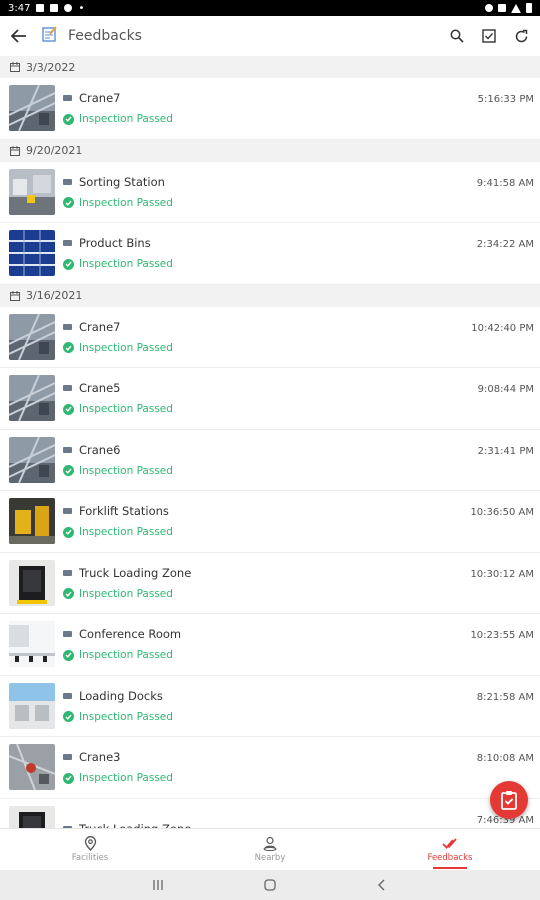 This screenshot has height=900, width=540. Describe the element at coordinates (40, 8) in the screenshot. I see `gallery-notification-icon` at that location.